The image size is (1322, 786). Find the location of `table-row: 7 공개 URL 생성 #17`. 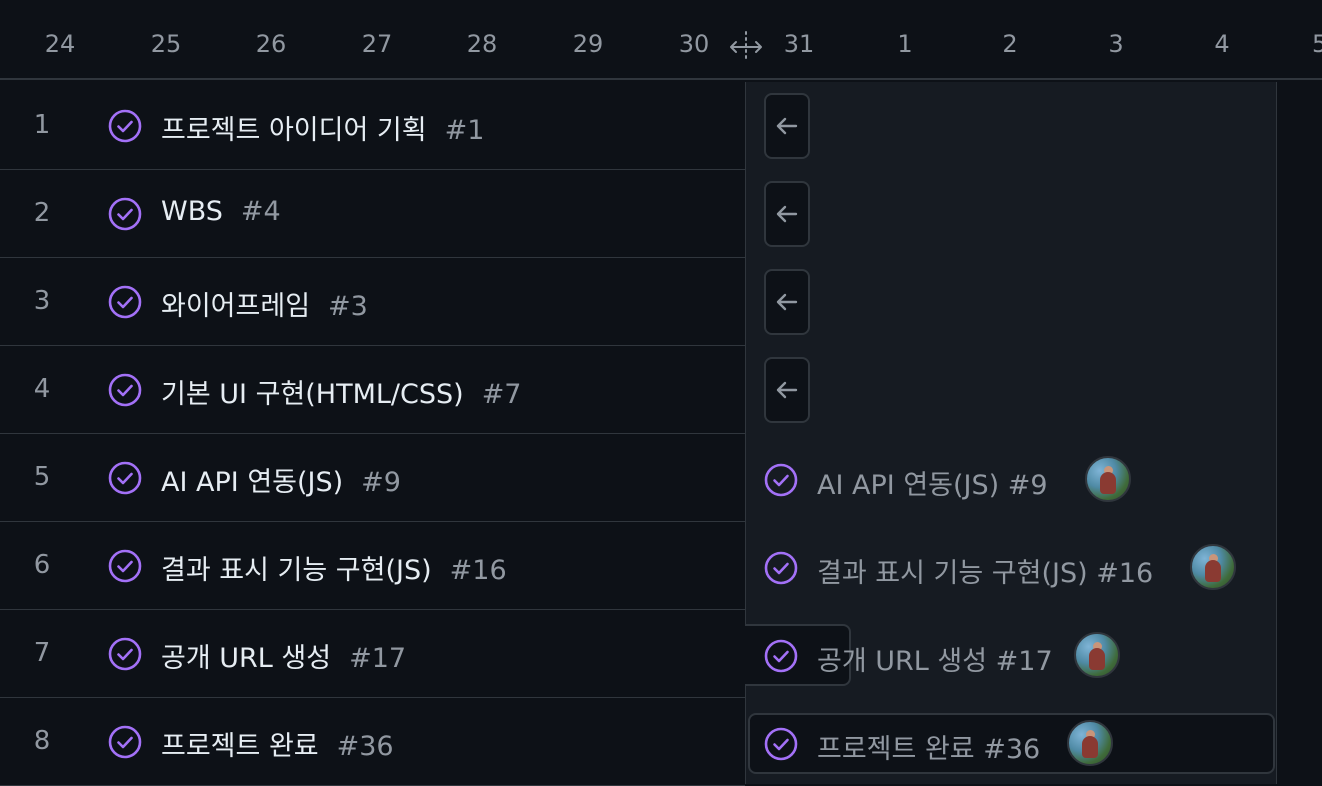

table-row: 7 공개 URL 생성 #17 is located at coordinates (372, 654).